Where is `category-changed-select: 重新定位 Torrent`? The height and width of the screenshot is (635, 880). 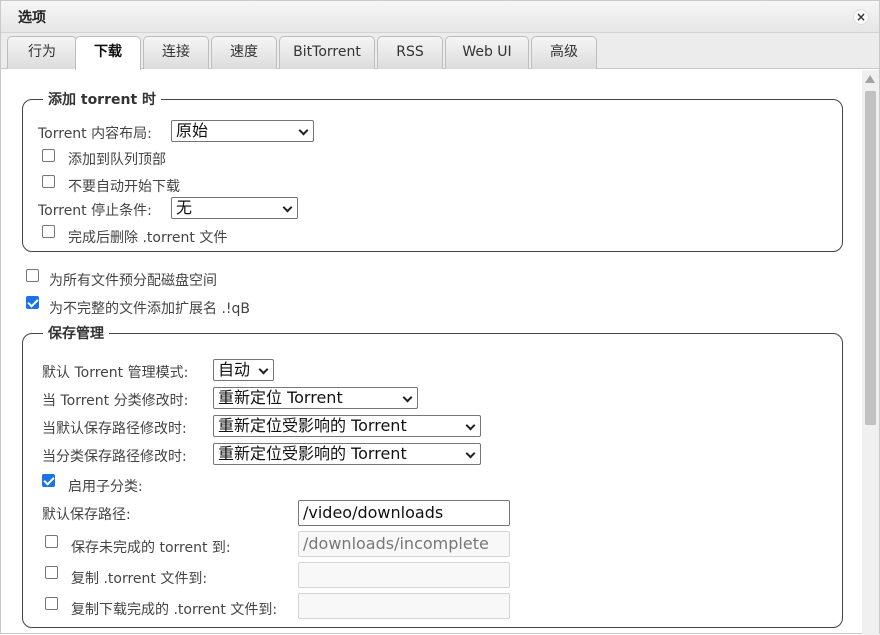 category-changed-select: 重新定位 Torrent is located at coordinates (315, 398).